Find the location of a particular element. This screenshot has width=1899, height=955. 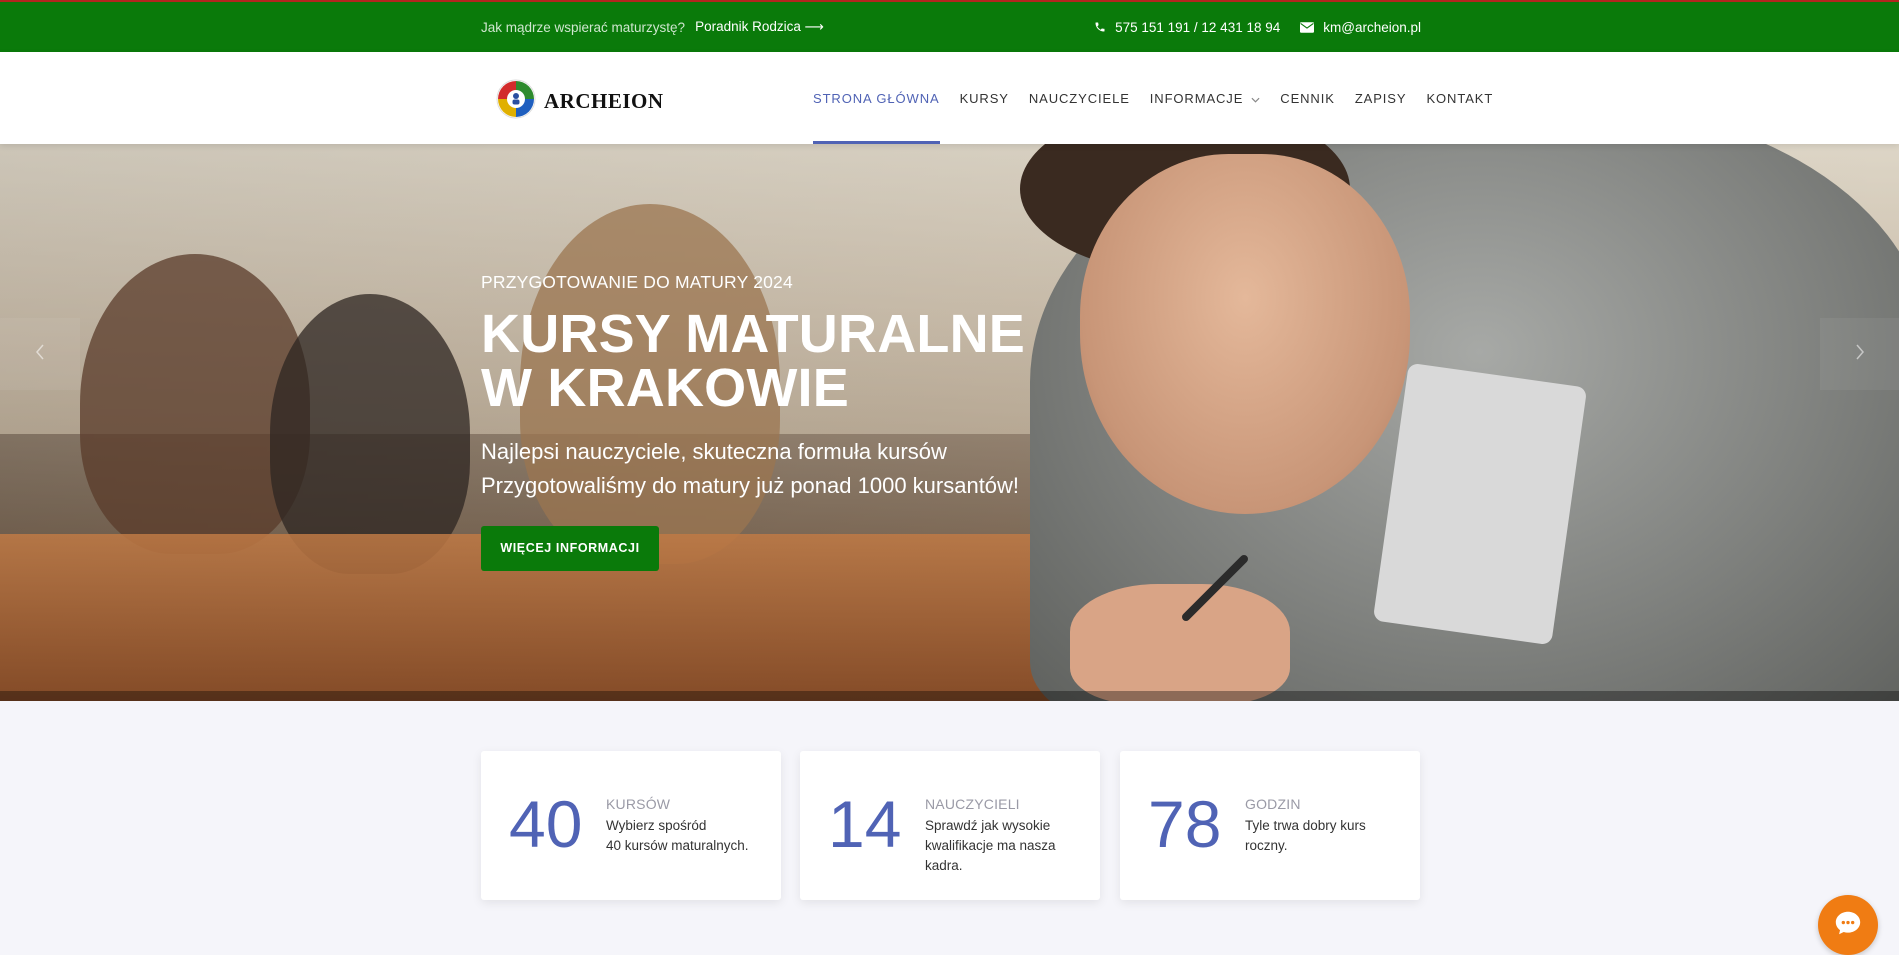

stat-number: 78 is located at coordinates (1185, 824).